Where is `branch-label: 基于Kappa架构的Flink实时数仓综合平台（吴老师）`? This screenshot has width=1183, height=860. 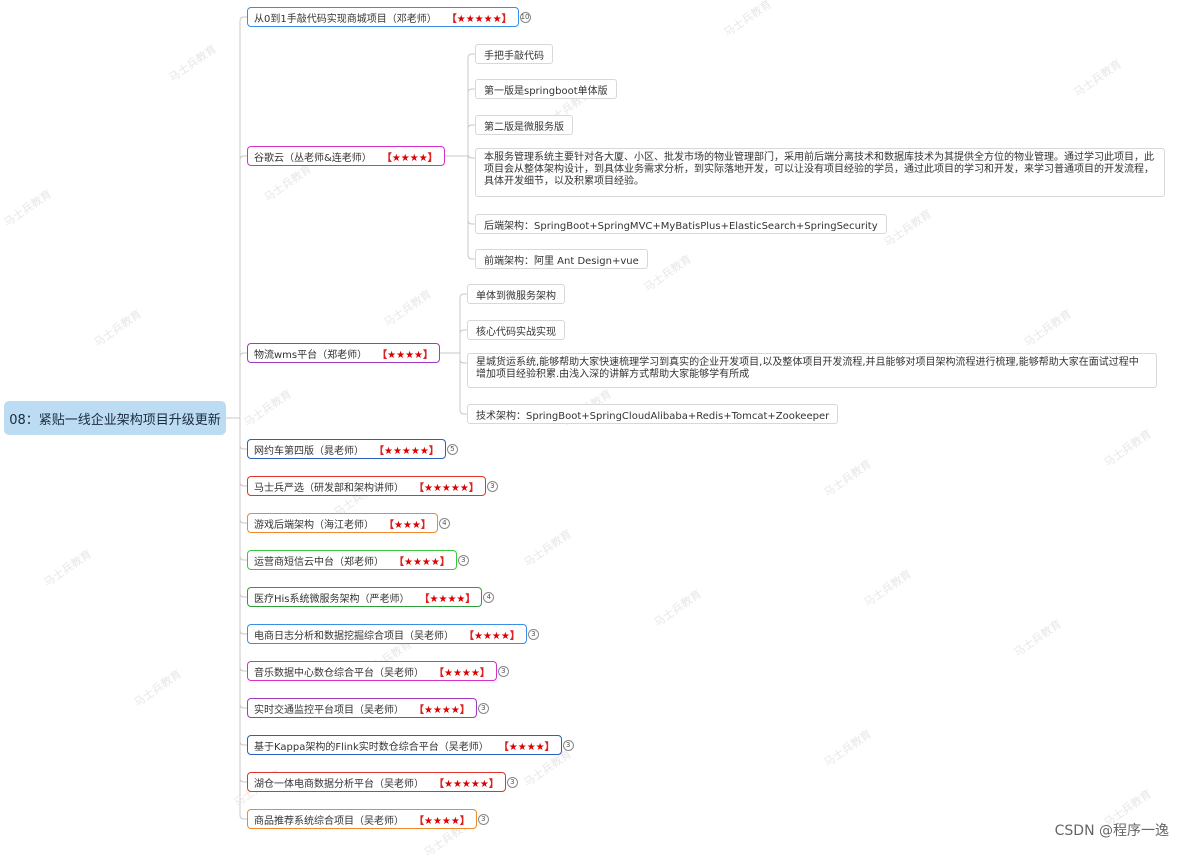
branch-label: 基于Kappa架构的Flink实时数仓综合平台（吴老师） is located at coordinates (371, 747).